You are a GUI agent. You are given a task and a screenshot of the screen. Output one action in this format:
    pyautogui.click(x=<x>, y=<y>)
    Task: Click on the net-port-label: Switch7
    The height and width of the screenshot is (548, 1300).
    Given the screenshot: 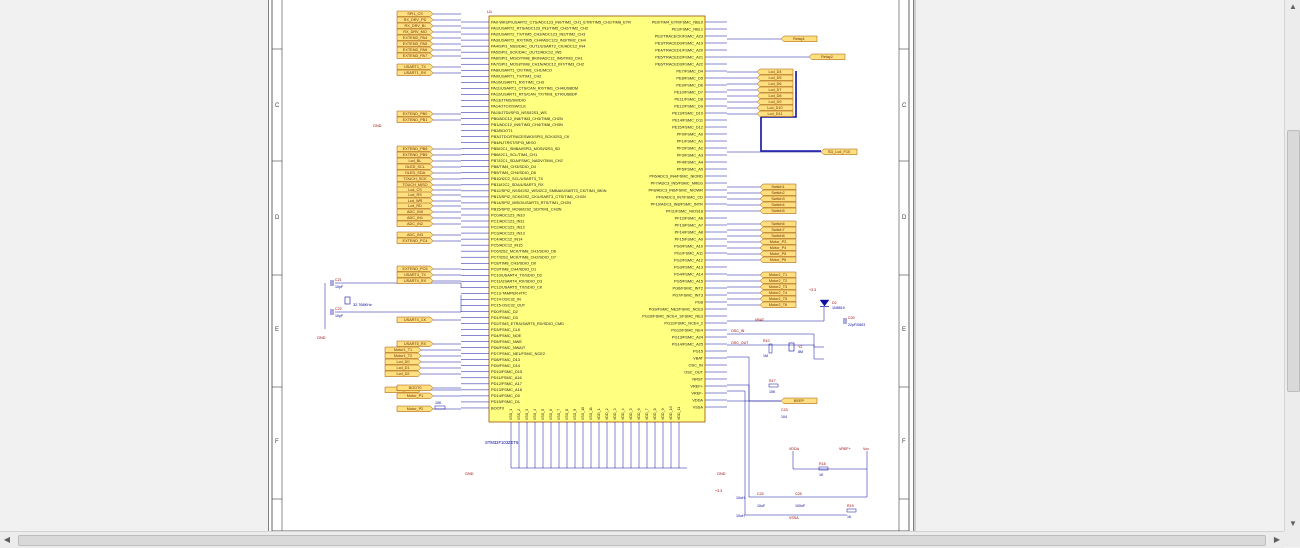 What is the action you would take?
    pyautogui.click(x=777, y=230)
    